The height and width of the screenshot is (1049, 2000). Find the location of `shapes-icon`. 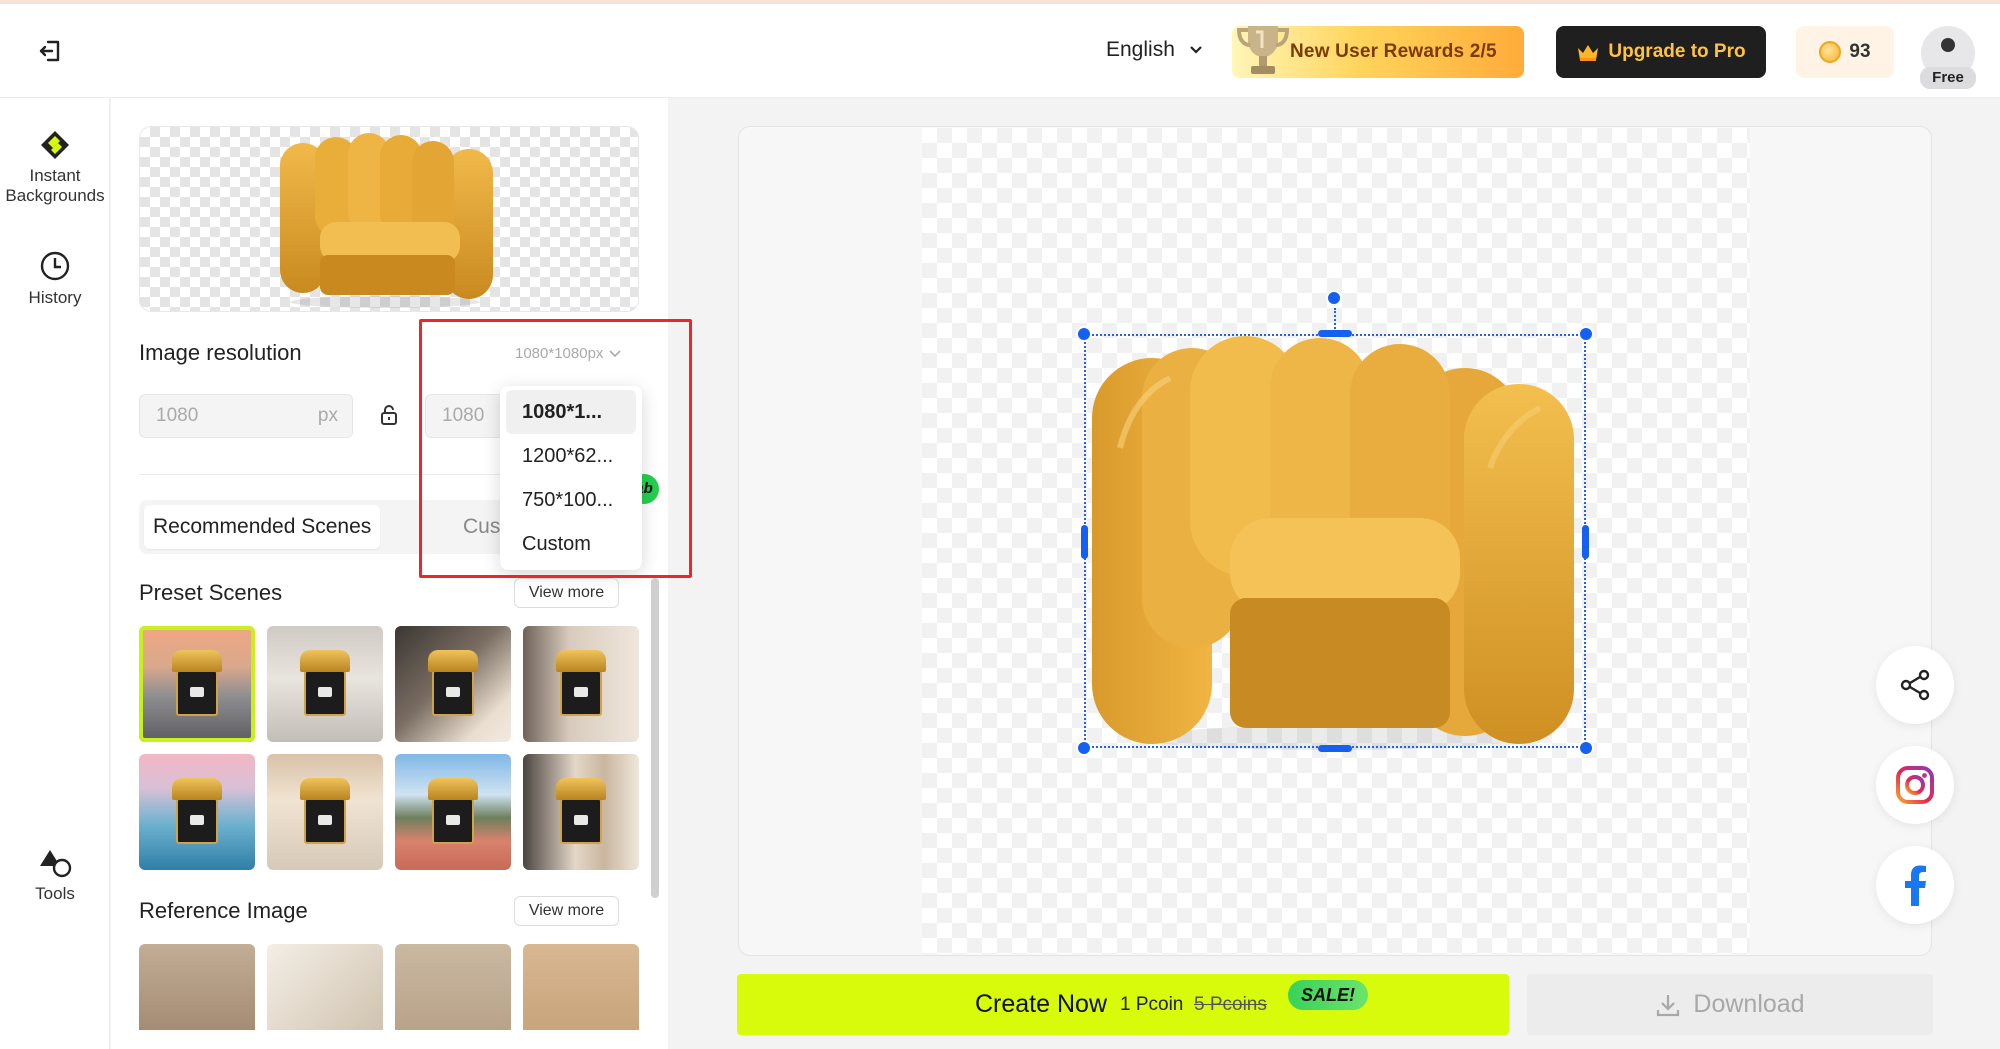

shapes-icon is located at coordinates (56, 864).